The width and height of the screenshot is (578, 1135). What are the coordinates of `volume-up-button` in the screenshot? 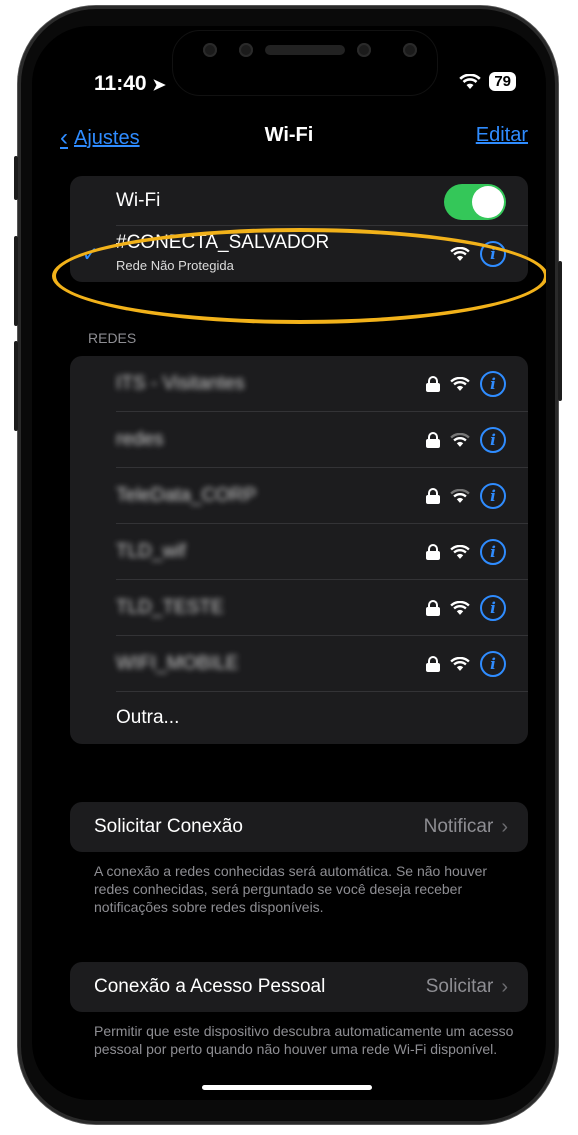 It's located at (16, 281).